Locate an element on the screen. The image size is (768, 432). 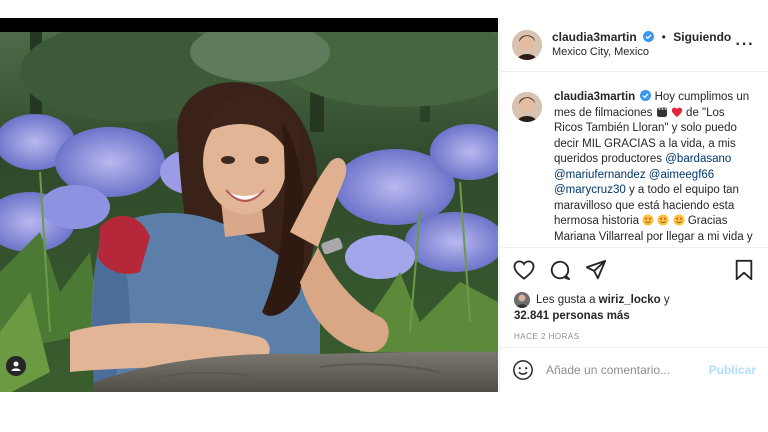
caption-verified-badge-icon is located at coordinates (646, 95).